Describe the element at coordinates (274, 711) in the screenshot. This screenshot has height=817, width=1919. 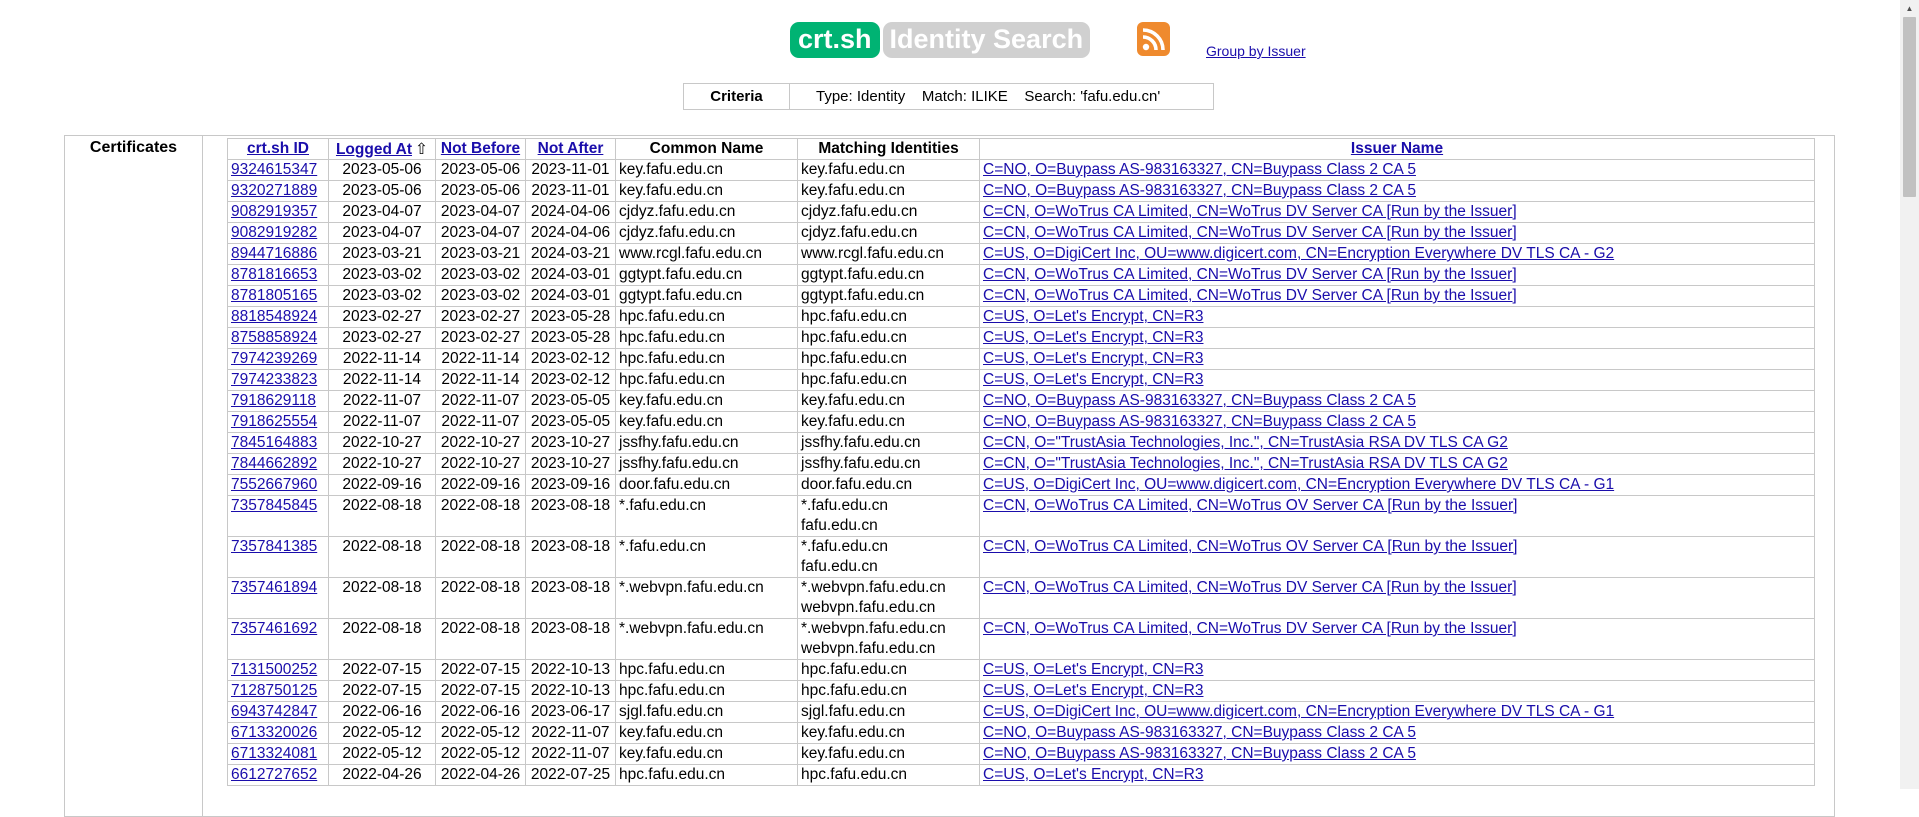
I see `cert-id-link: 6943742847` at that location.